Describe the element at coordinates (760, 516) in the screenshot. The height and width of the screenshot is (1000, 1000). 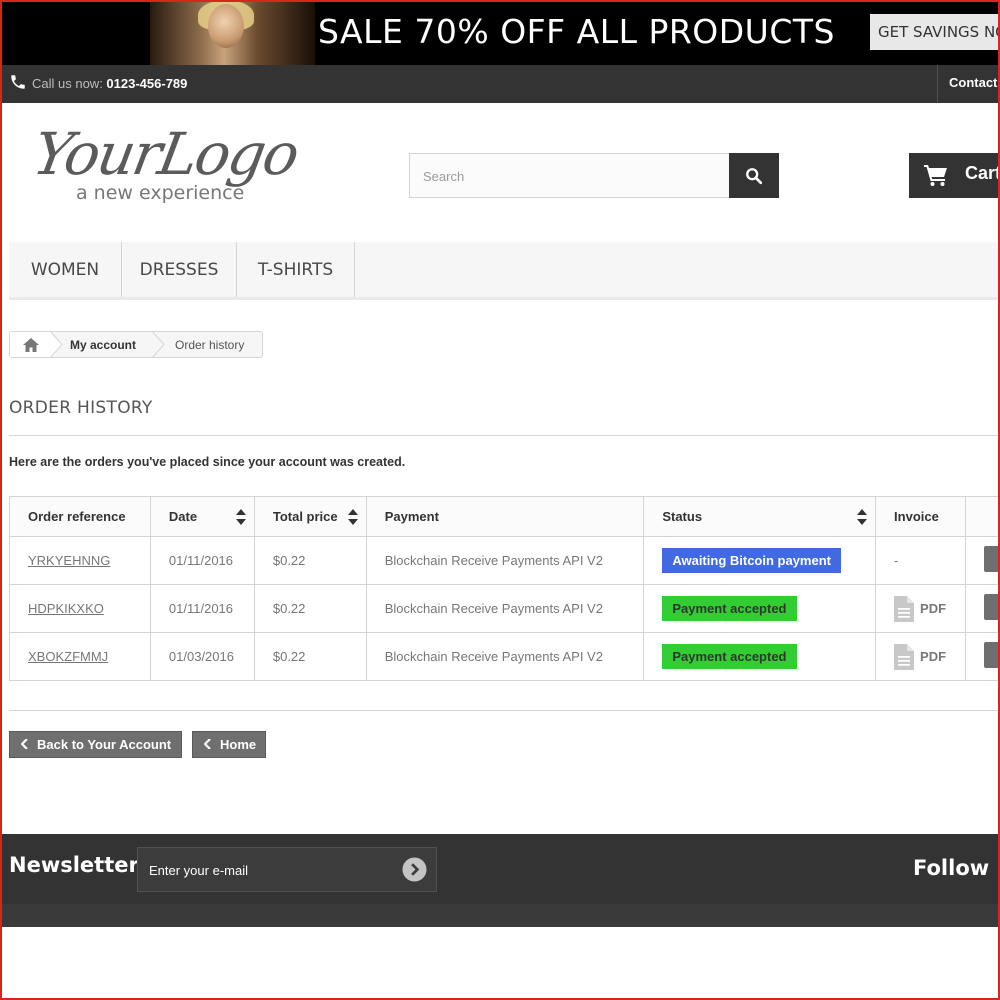
I see `column-header-status: Status` at that location.